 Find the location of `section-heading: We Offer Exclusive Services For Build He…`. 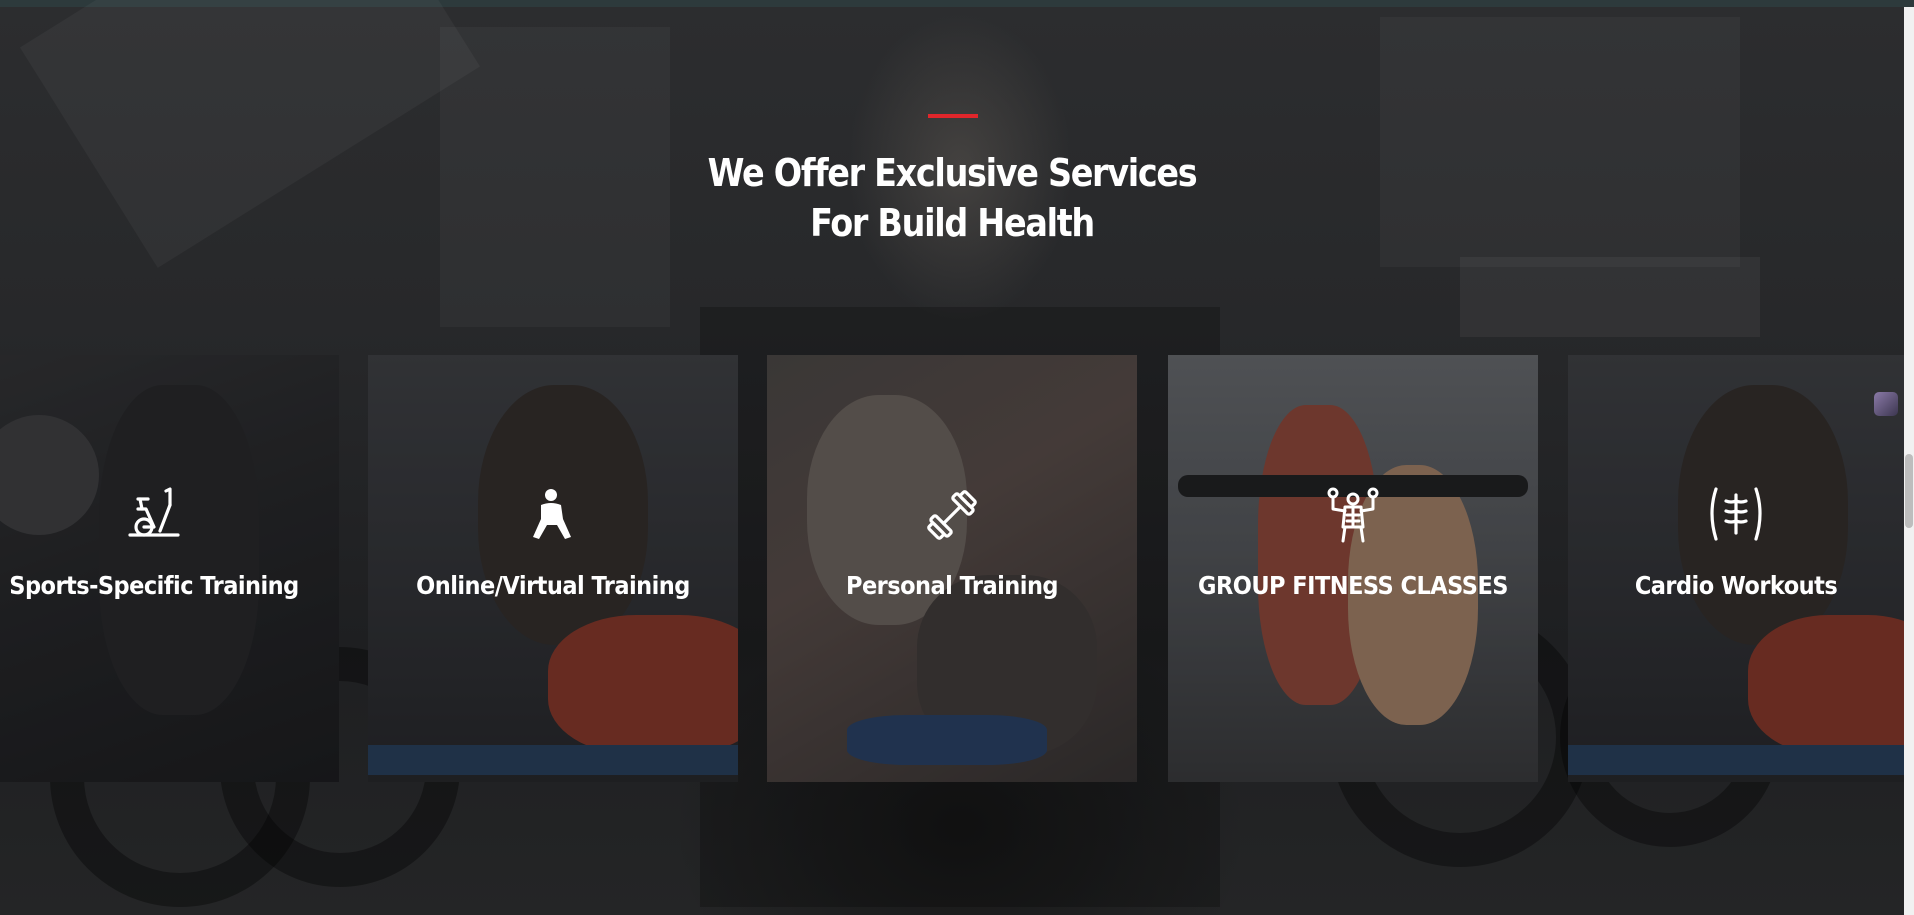

section-heading: We Offer Exclusive Services For Build He… is located at coordinates (952, 198).